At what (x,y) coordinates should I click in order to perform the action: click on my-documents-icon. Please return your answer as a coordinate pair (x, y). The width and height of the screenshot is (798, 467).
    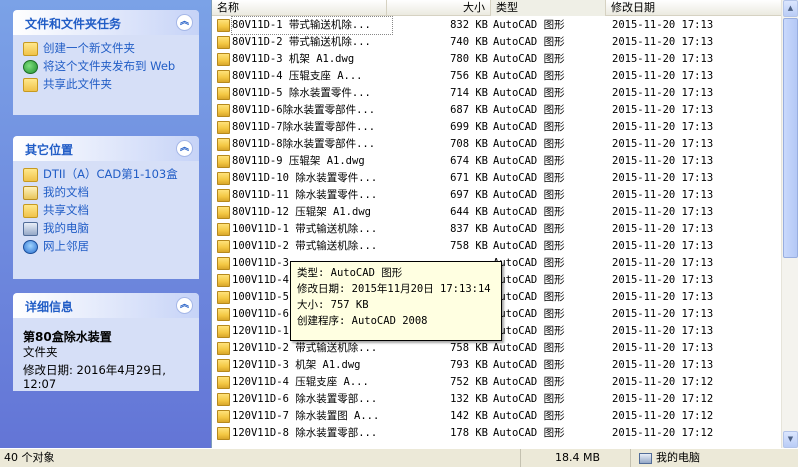
    Looking at the image, I should click on (30, 193).